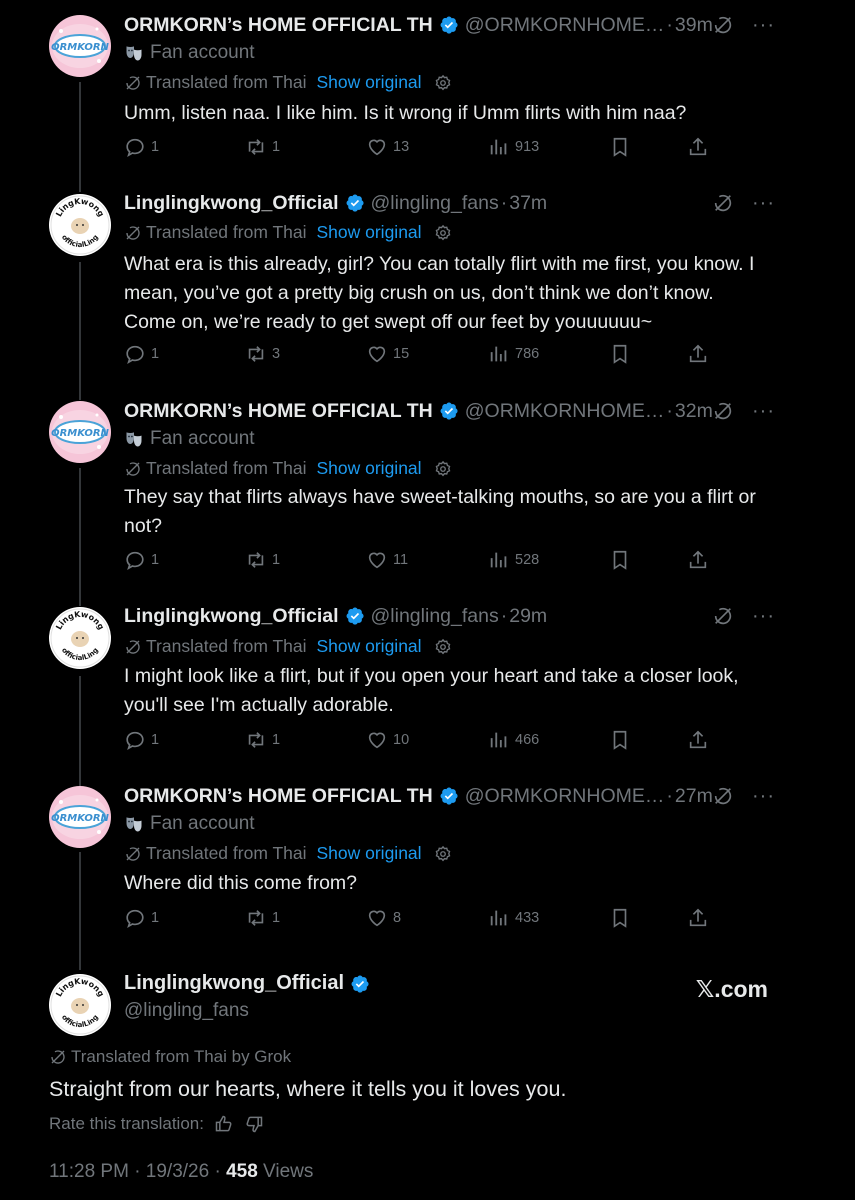 The height and width of the screenshot is (1200, 855). Describe the element at coordinates (383, 918) in the screenshot. I see `like-button: 8` at that location.